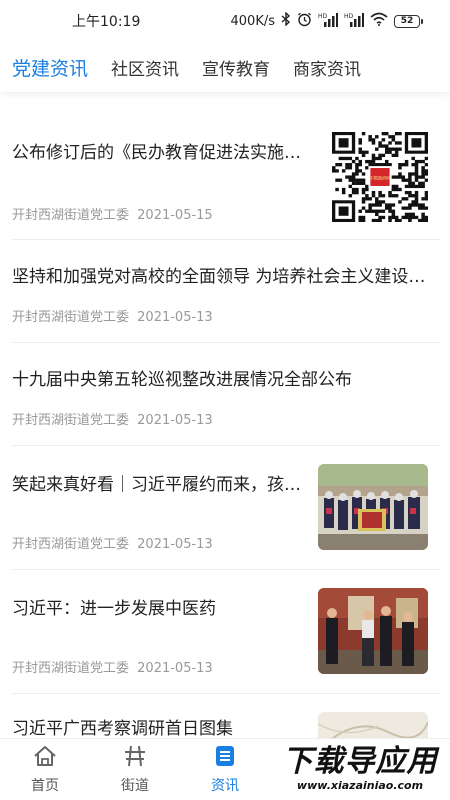 The width and height of the screenshot is (450, 800). What do you see at coordinates (182, 380) in the screenshot?
I see `news-title: 十九届中央第五轮巡视整改进展情况全部公布` at bounding box center [182, 380].